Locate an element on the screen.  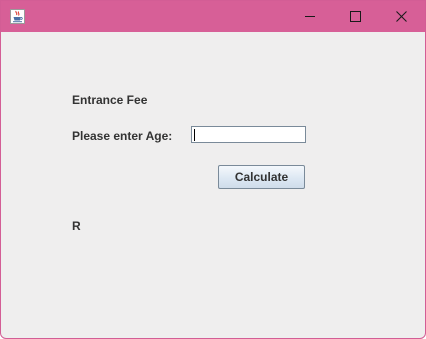
maximize-icon is located at coordinates (355, 16).